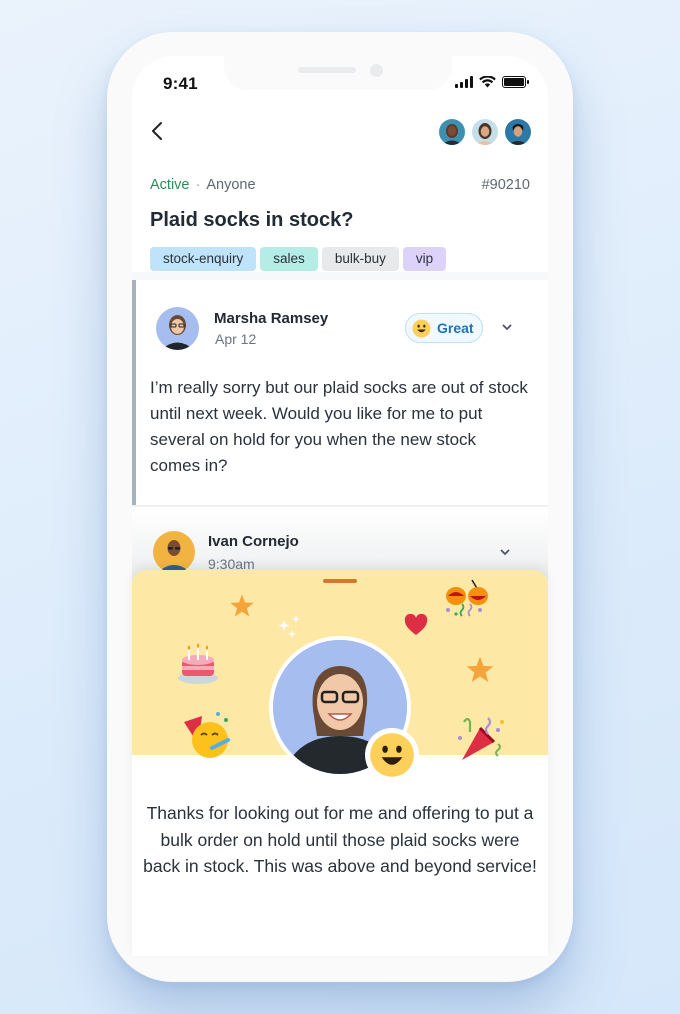 The width and height of the screenshot is (680, 1014). Describe the element at coordinates (360, 259) in the screenshot. I see `tag-bulk-buy: bulk-buy` at that location.